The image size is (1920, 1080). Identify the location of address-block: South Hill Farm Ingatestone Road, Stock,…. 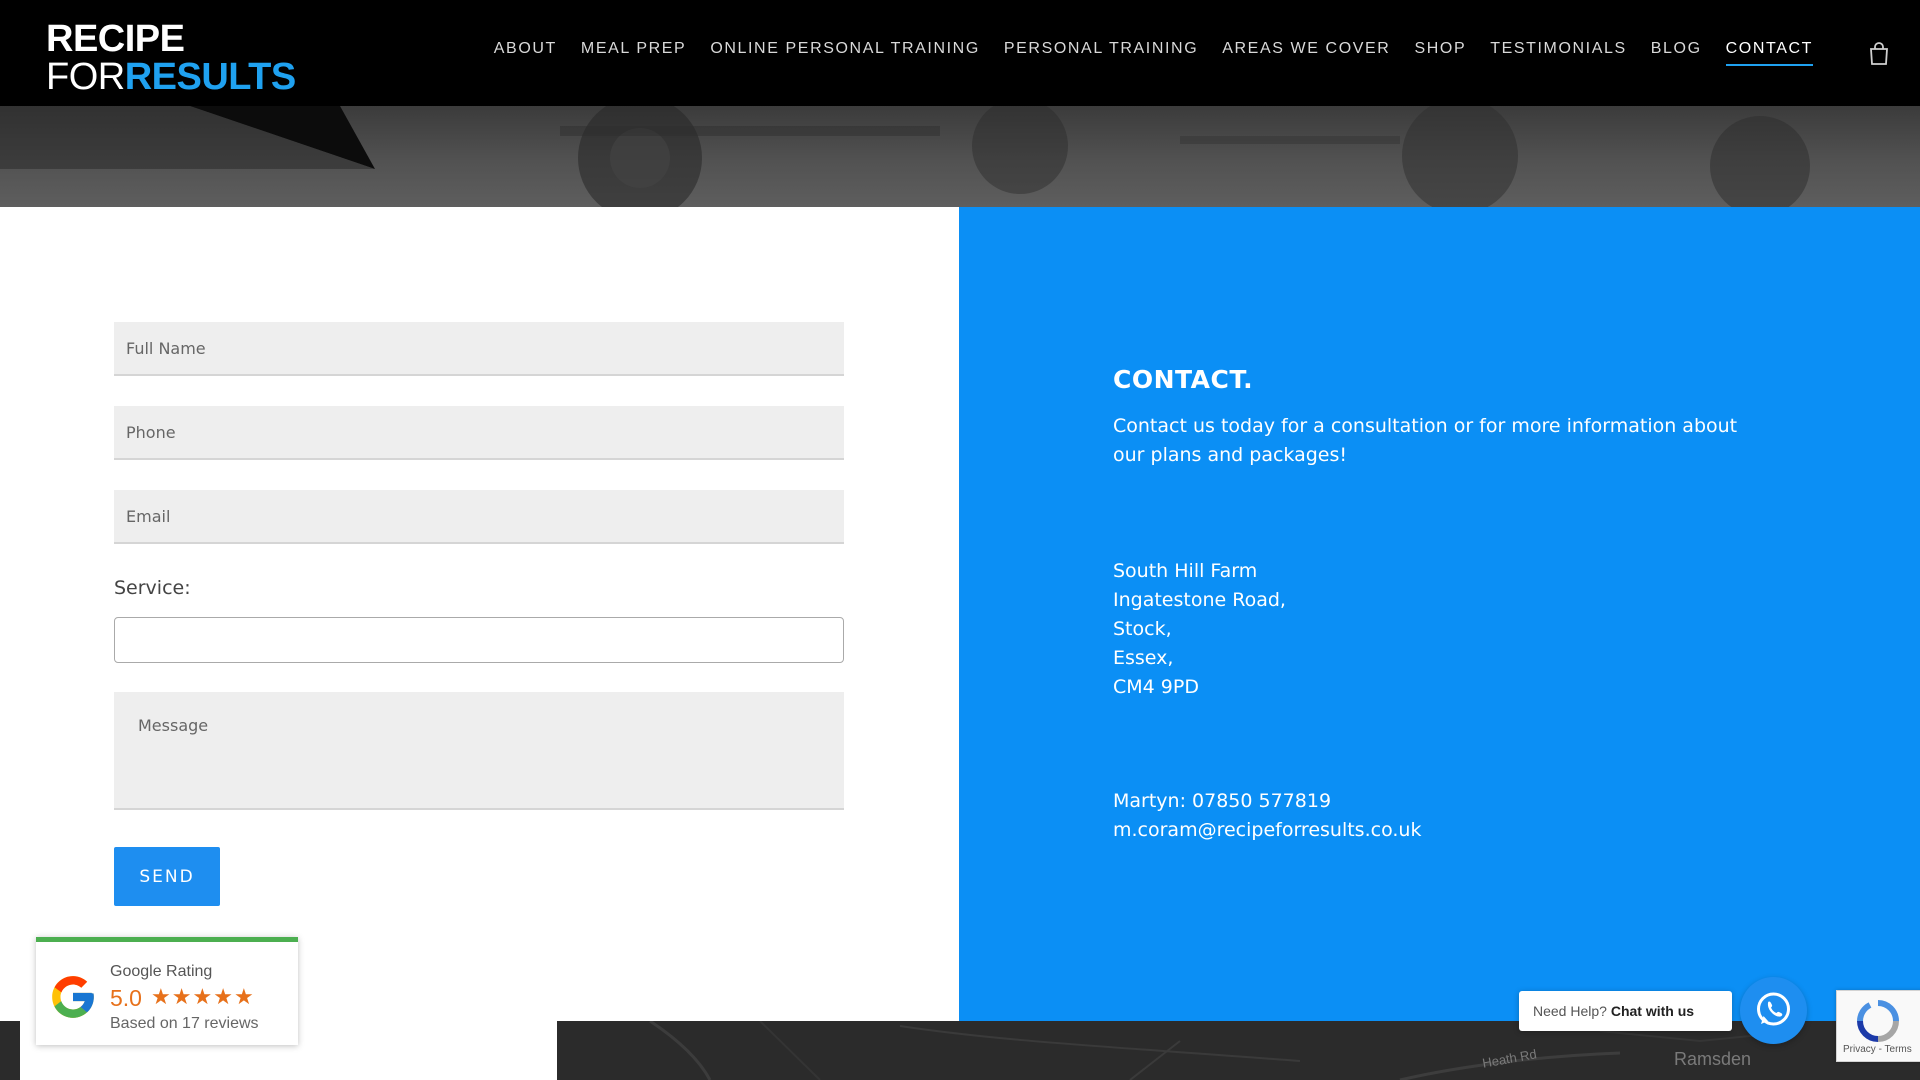
(1199, 629).